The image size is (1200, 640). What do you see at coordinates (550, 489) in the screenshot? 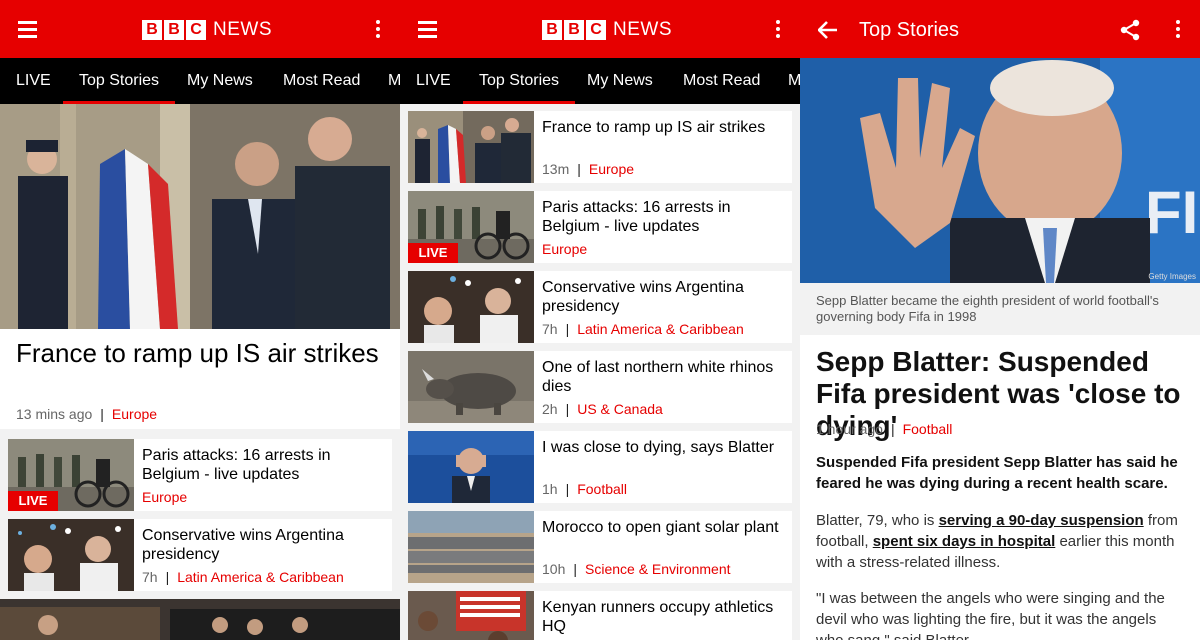
I see `story-time: 1h` at bounding box center [550, 489].